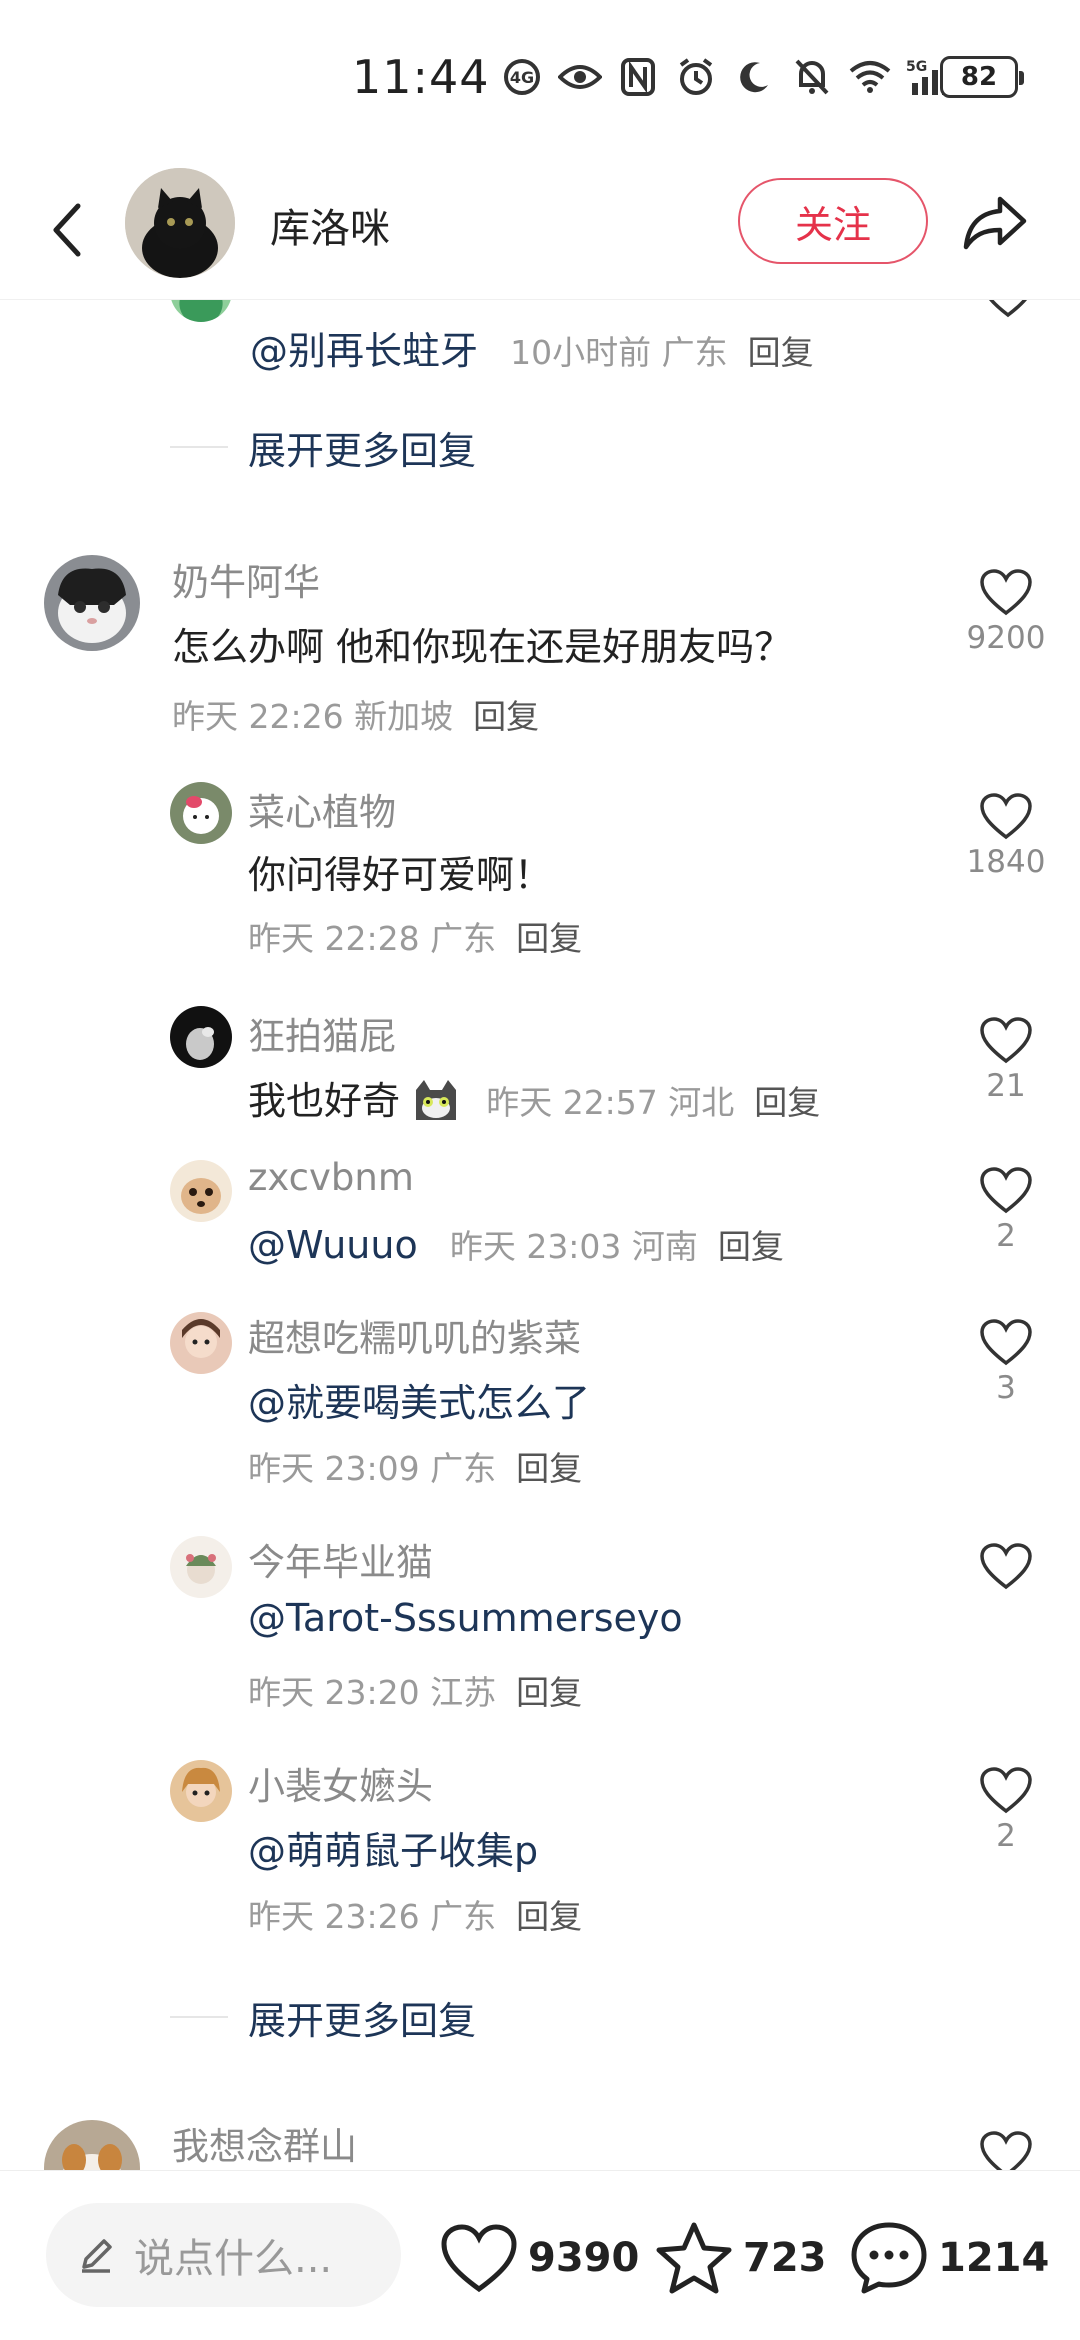 The width and height of the screenshot is (1080, 2340). I want to click on like-button: 9200, so click(1006, 612).